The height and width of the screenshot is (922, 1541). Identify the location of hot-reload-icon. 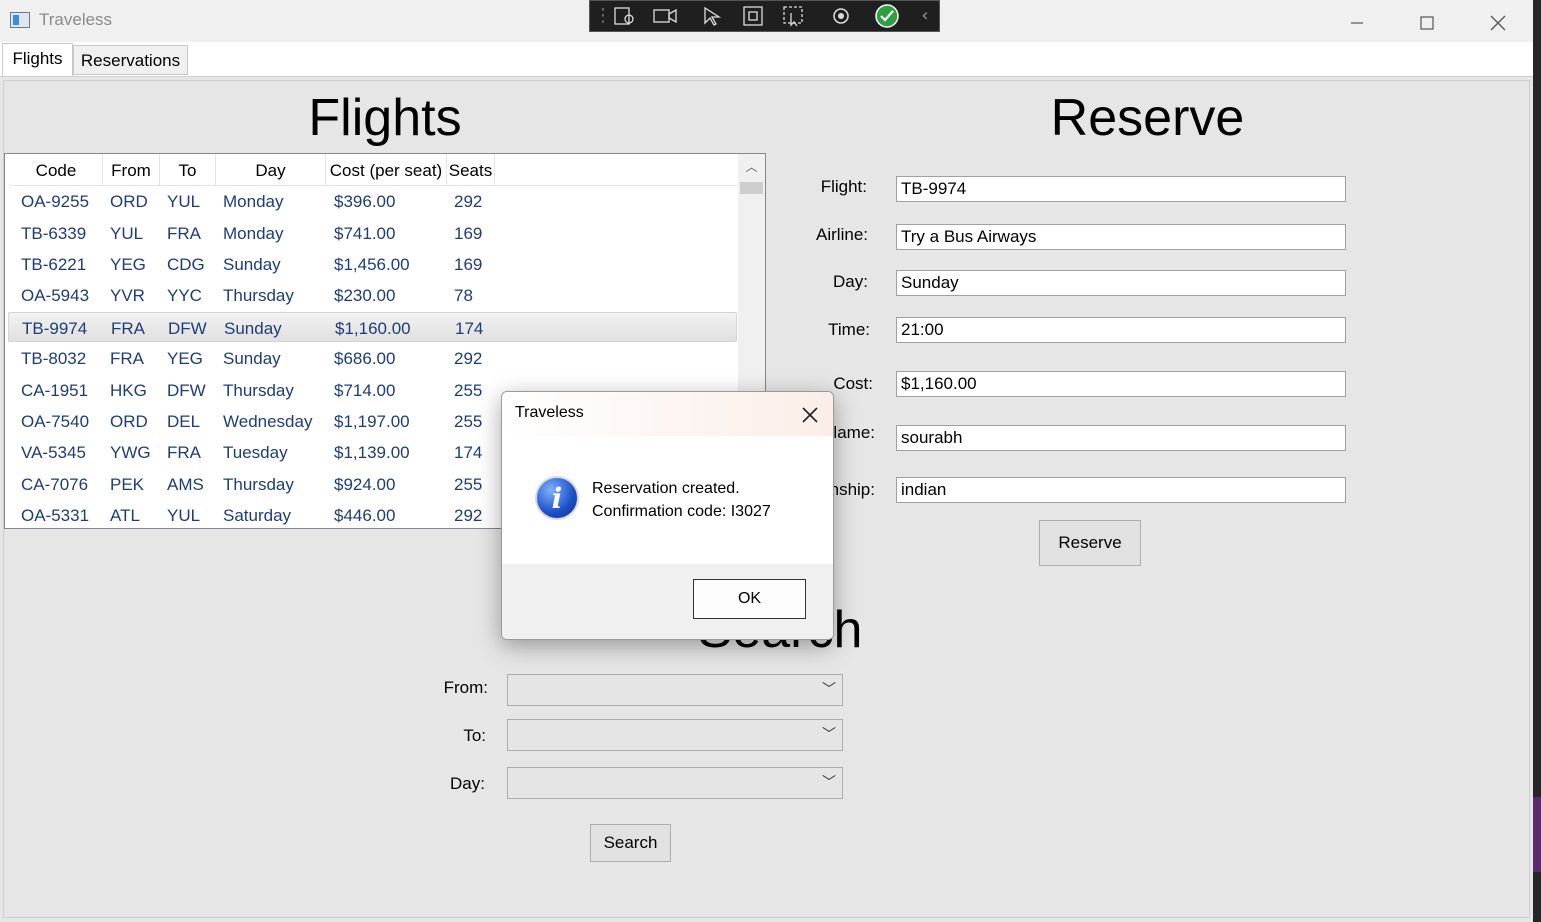
(841, 16).